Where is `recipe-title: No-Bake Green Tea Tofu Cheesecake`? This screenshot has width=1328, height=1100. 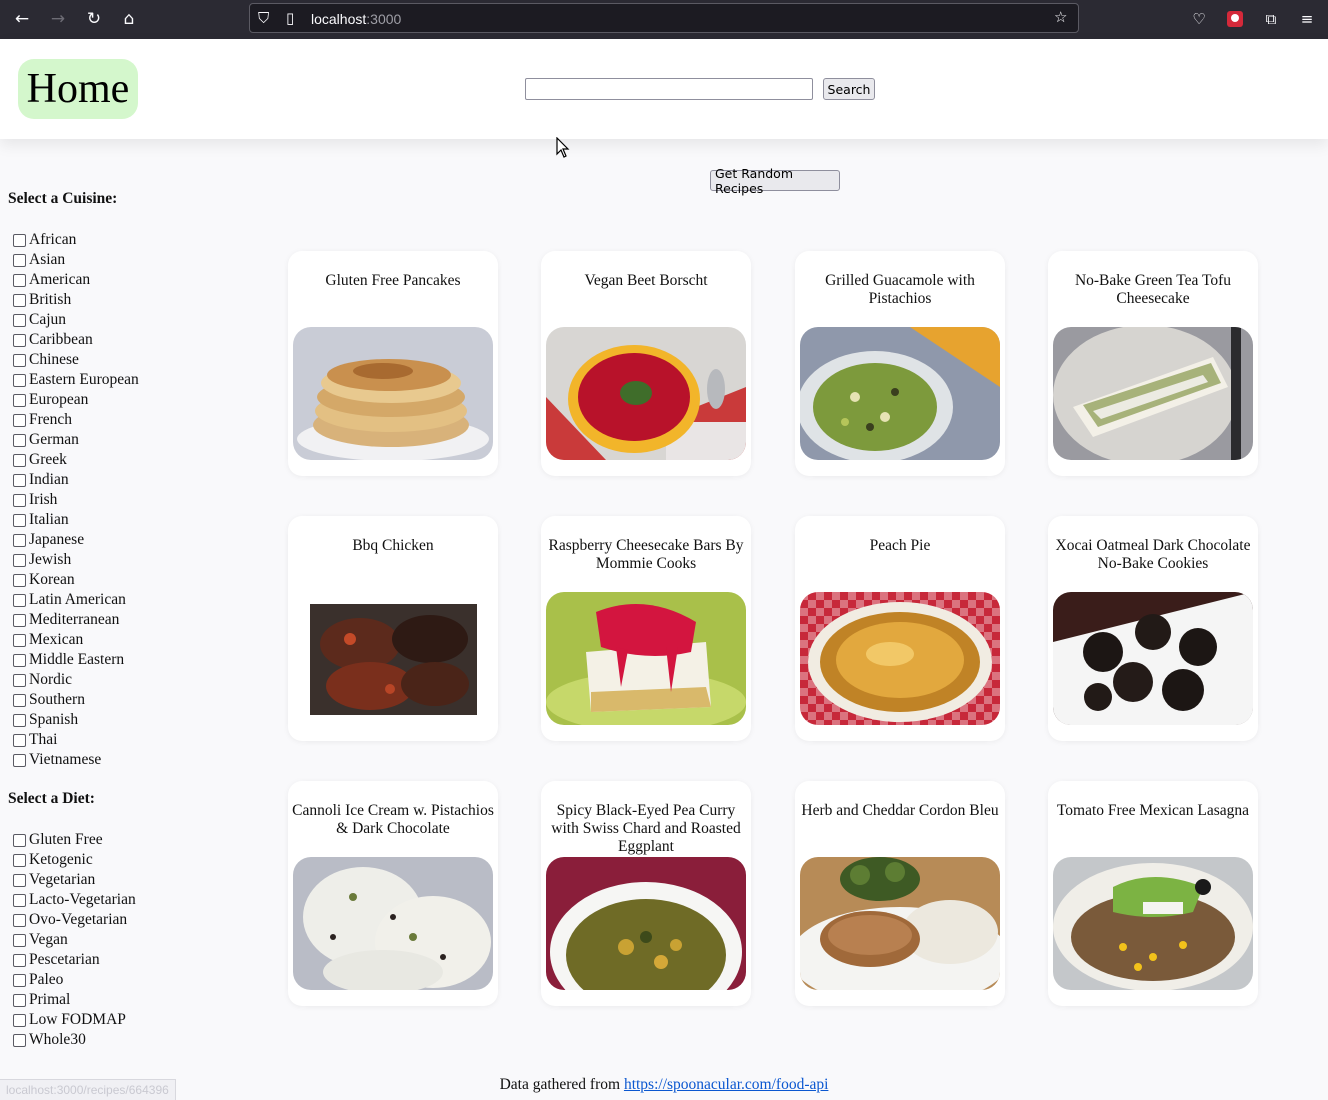 recipe-title: No-Bake Green Tea Tofu Cheesecake is located at coordinates (1153, 290).